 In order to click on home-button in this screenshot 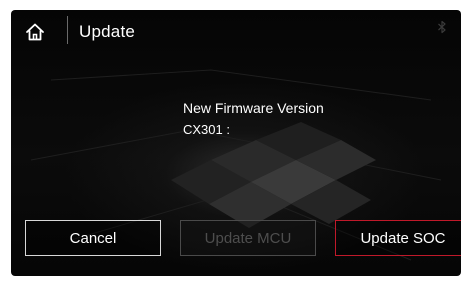, I will do `click(35, 32)`.